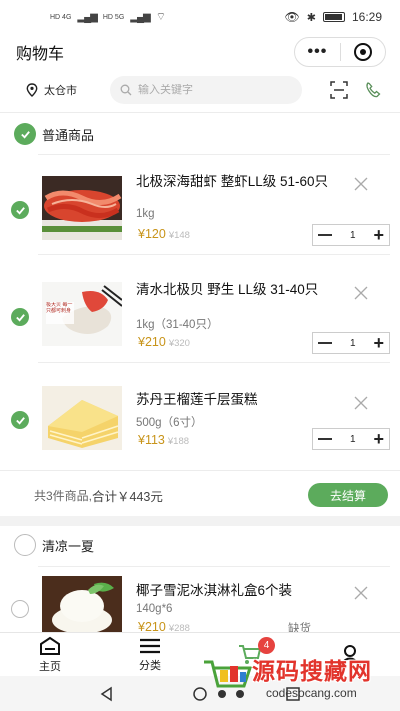 The height and width of the screenshot is (711, 400). Describe the element at coordinates (82, 418) in the screenshot. I see `product-image-durian-cake` at that location.